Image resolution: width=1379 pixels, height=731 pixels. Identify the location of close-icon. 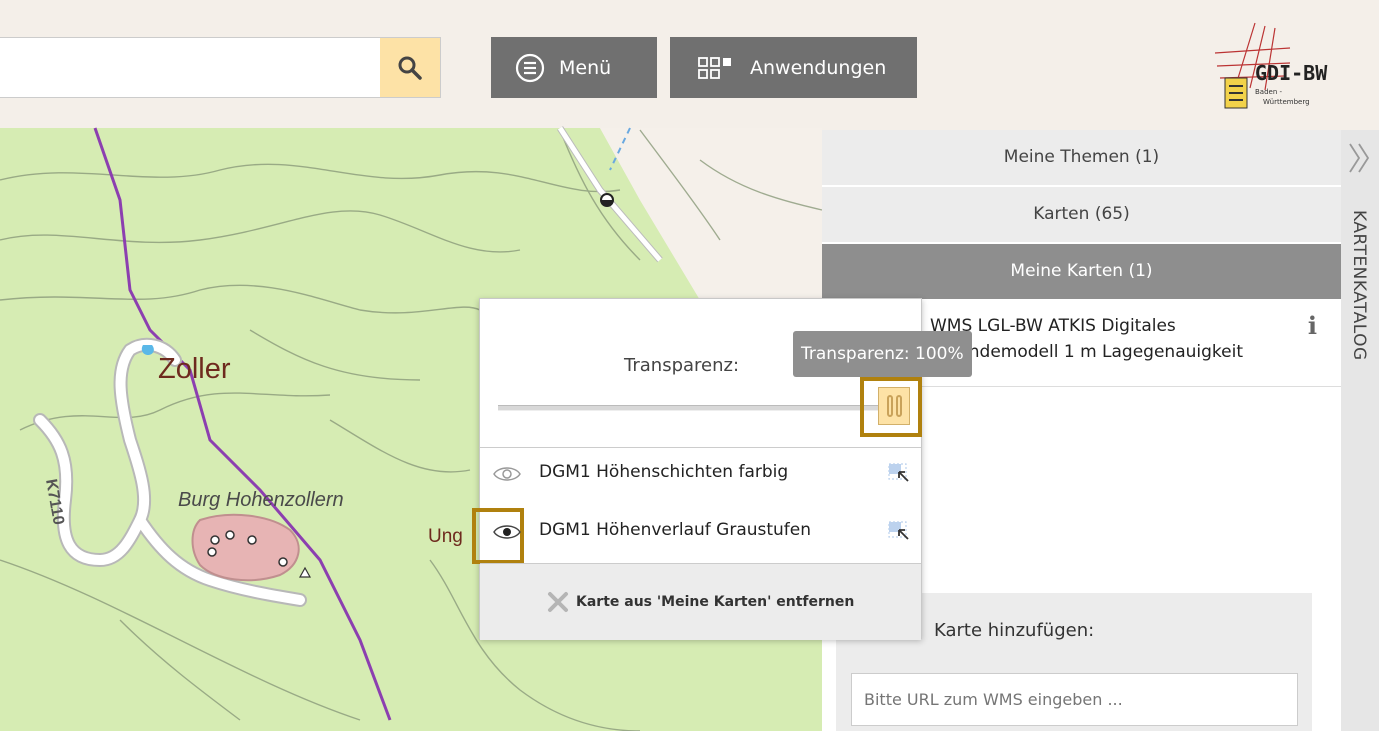
(558, 602).